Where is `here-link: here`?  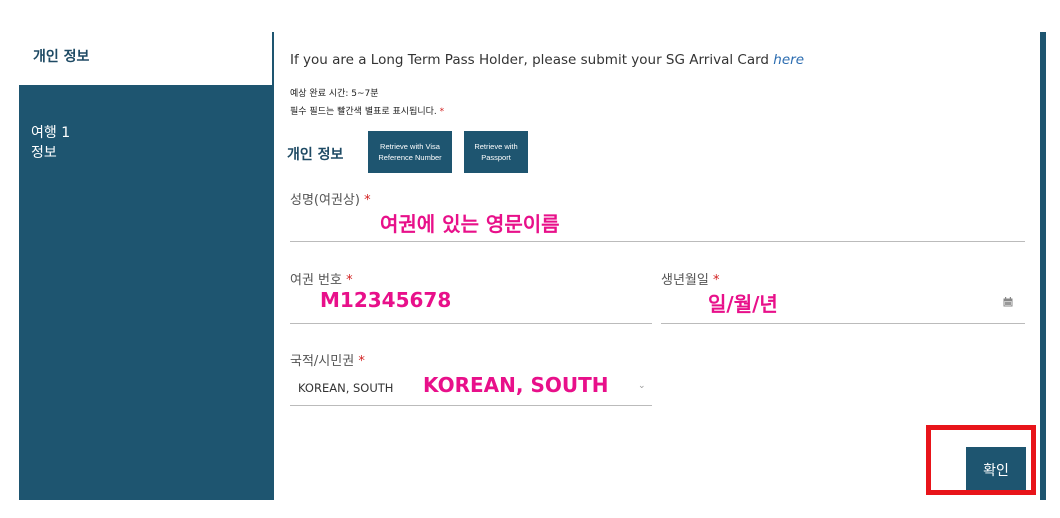 here-link: here is located at coordinates (788, 60).